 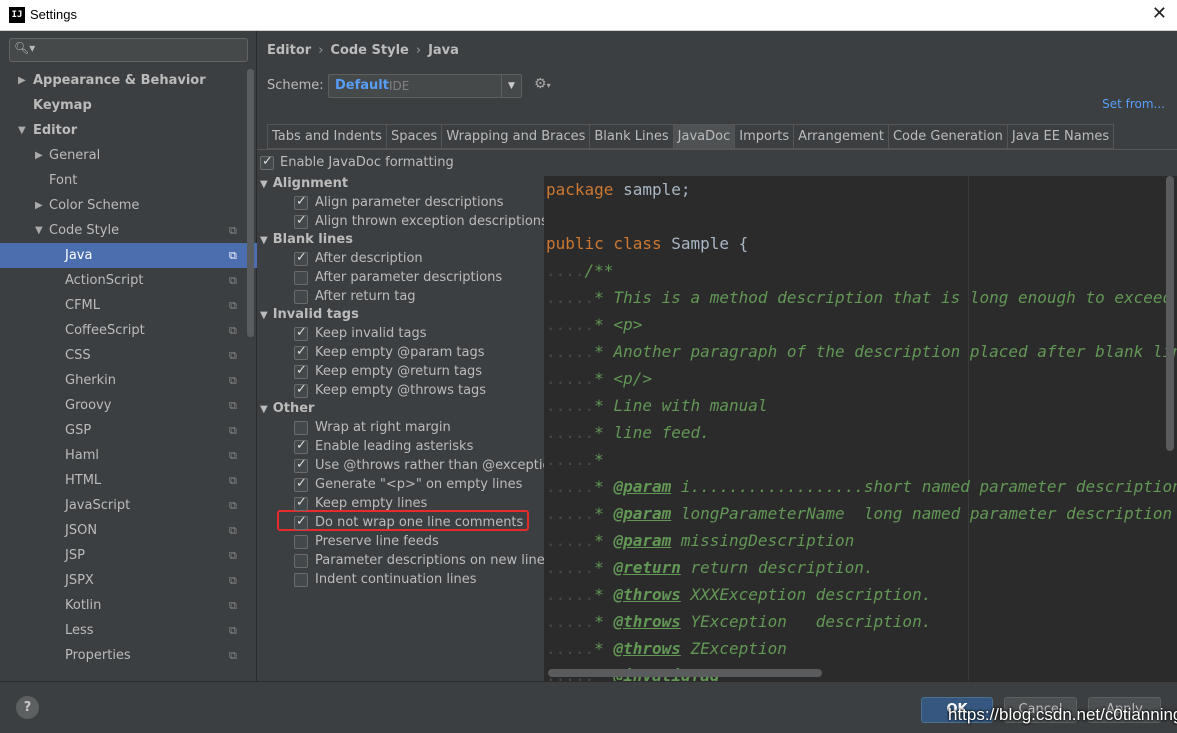 I want to click on option-label: Keep empty @throws tags, so click(x=401, y=390).